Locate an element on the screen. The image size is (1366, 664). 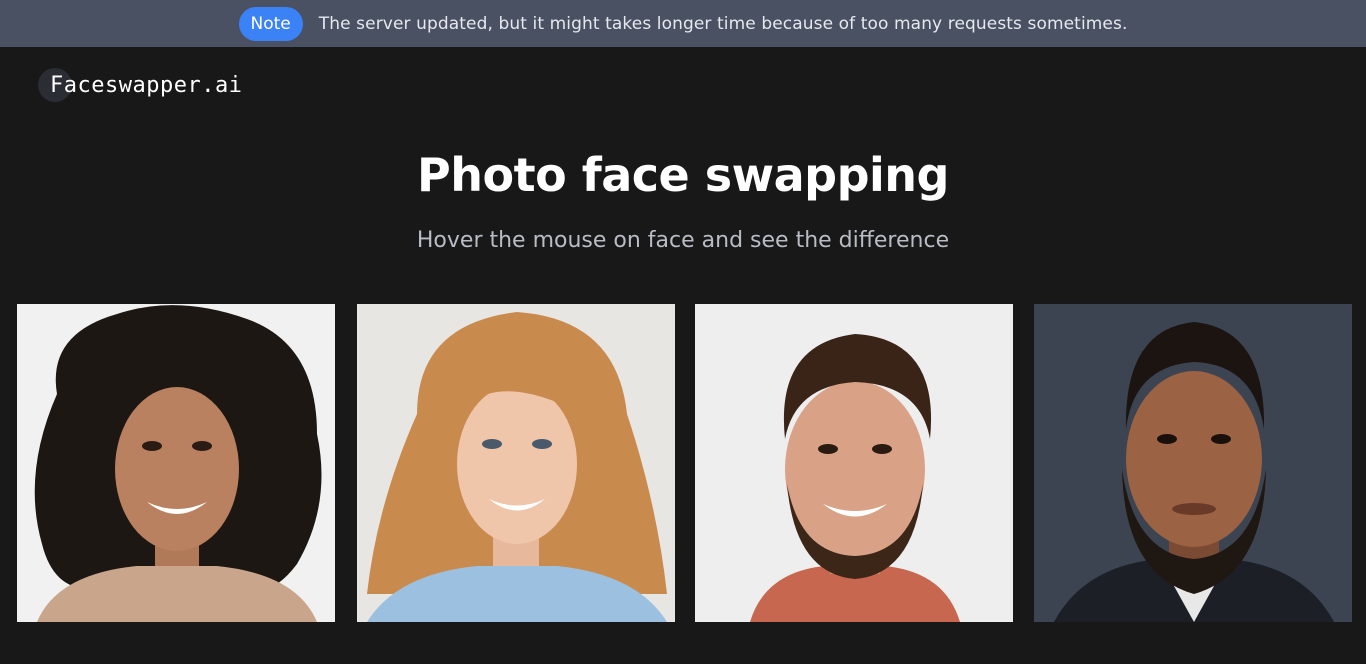
woman-blonde-hair-portrait-image is located at coordinates (516, 463).